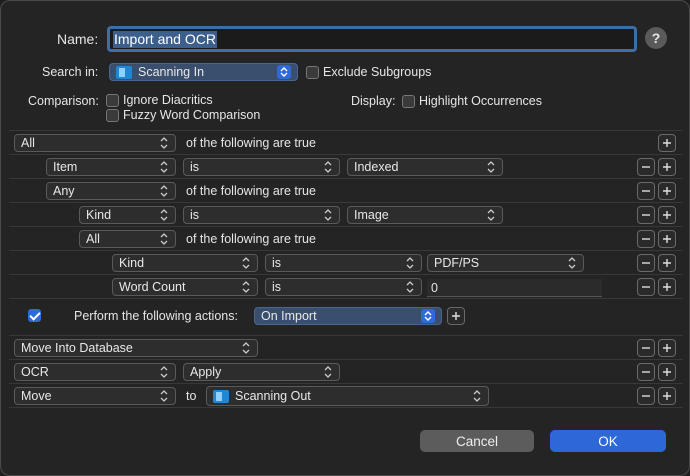 This screenshot has height=476, width=690. Describe the element at coordinates (95, 396) in the screenshot. I see `action-popup: Move` at that location.